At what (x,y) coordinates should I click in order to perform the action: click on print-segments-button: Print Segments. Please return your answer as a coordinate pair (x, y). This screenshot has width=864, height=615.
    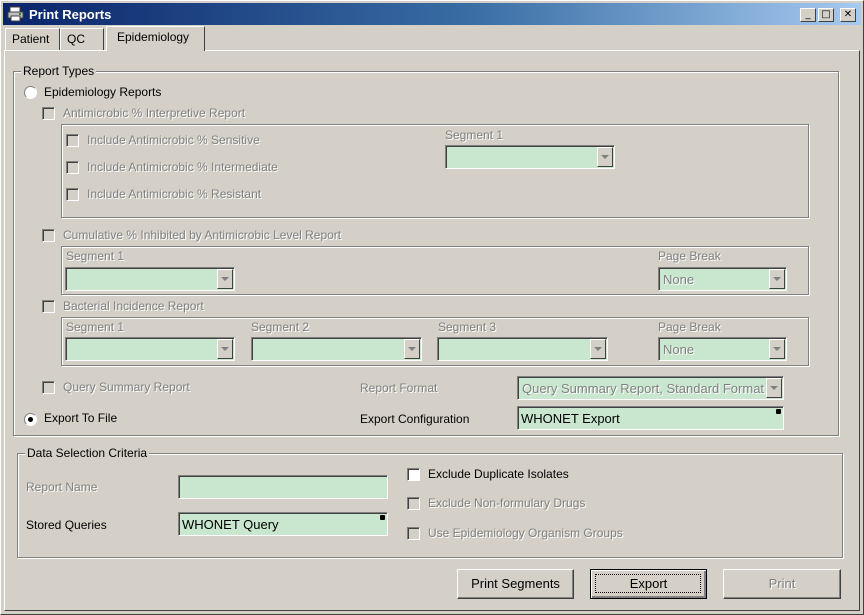
    Looking at the image, I should click on (515, 584).